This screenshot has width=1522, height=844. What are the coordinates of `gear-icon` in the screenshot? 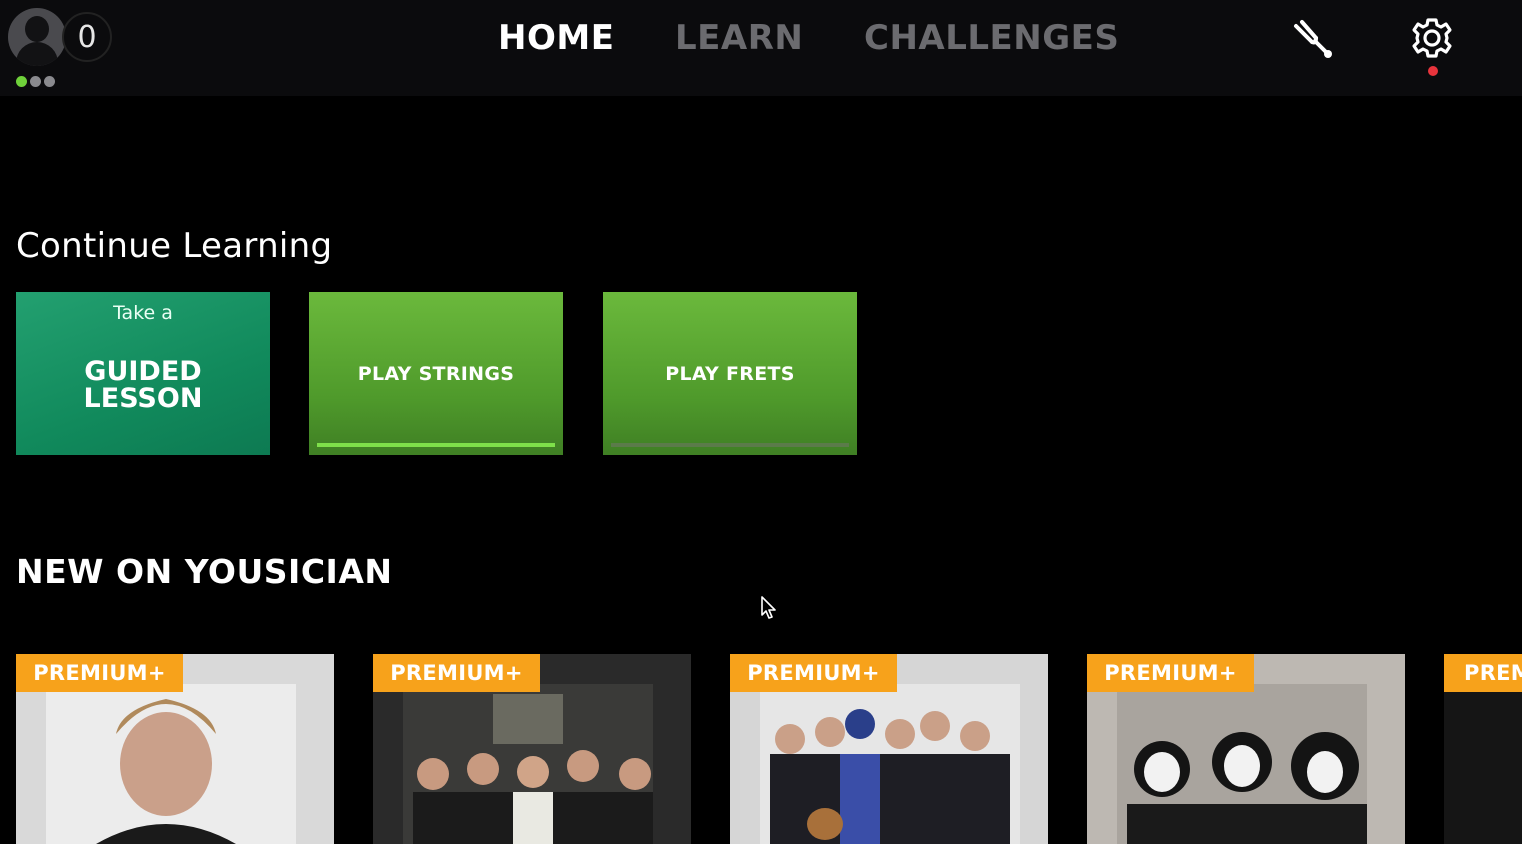 It's located at (1432, 38).